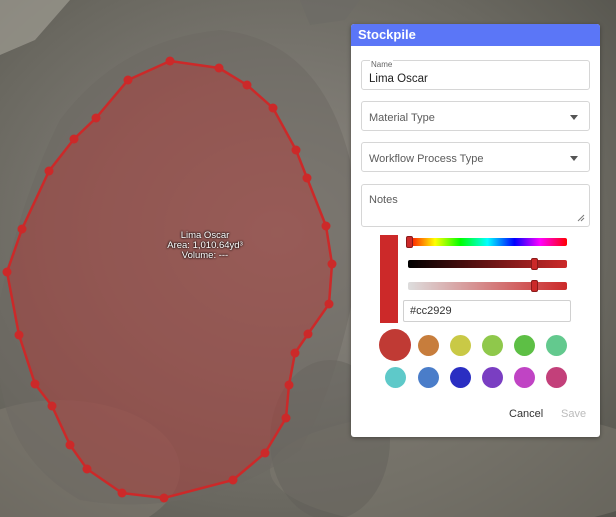 This screenshot has width=616, height=517. Describe the element at coordinates (383, 200) in the screenshot. I see `notes-placeholder: Notes` at that location.